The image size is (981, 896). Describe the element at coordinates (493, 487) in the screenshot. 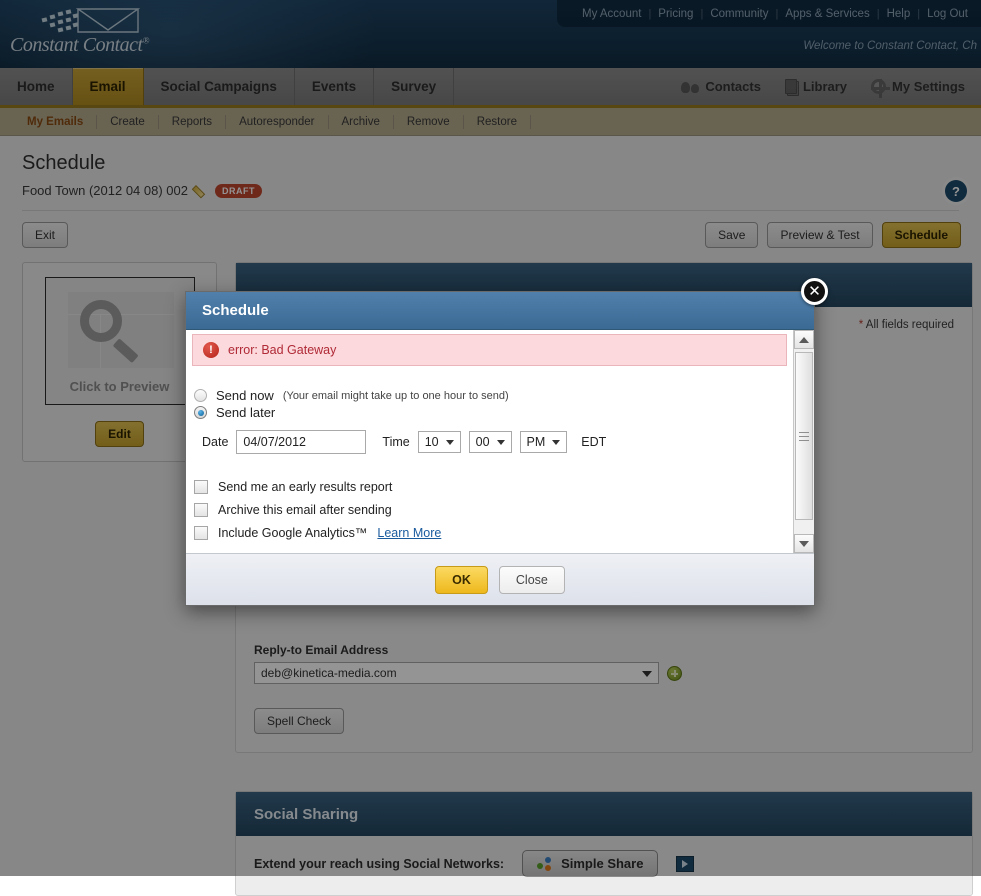

I see `checkbox-row: Send me an early results report` at that location.